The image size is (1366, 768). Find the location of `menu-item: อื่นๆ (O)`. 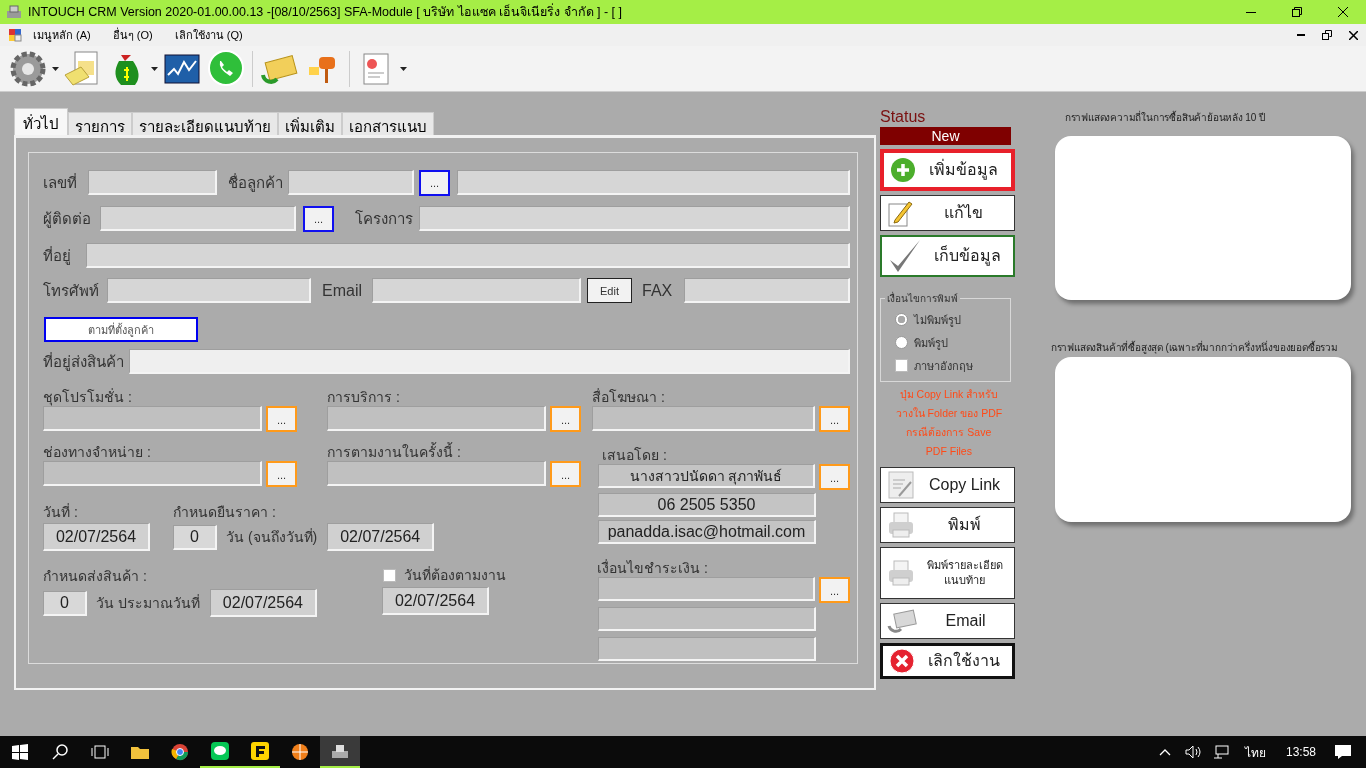

menu-item: อื่นๆ (O) is located at coordinates (132, 35).